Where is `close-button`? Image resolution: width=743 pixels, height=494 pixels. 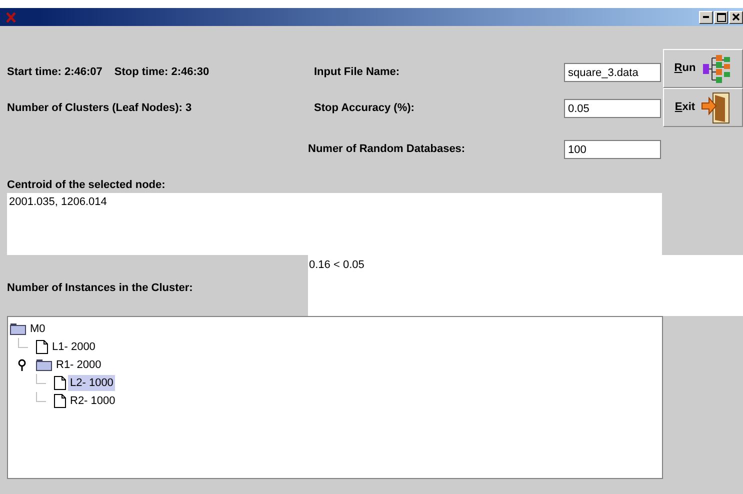
close-button is located at coordinates (736, 17).